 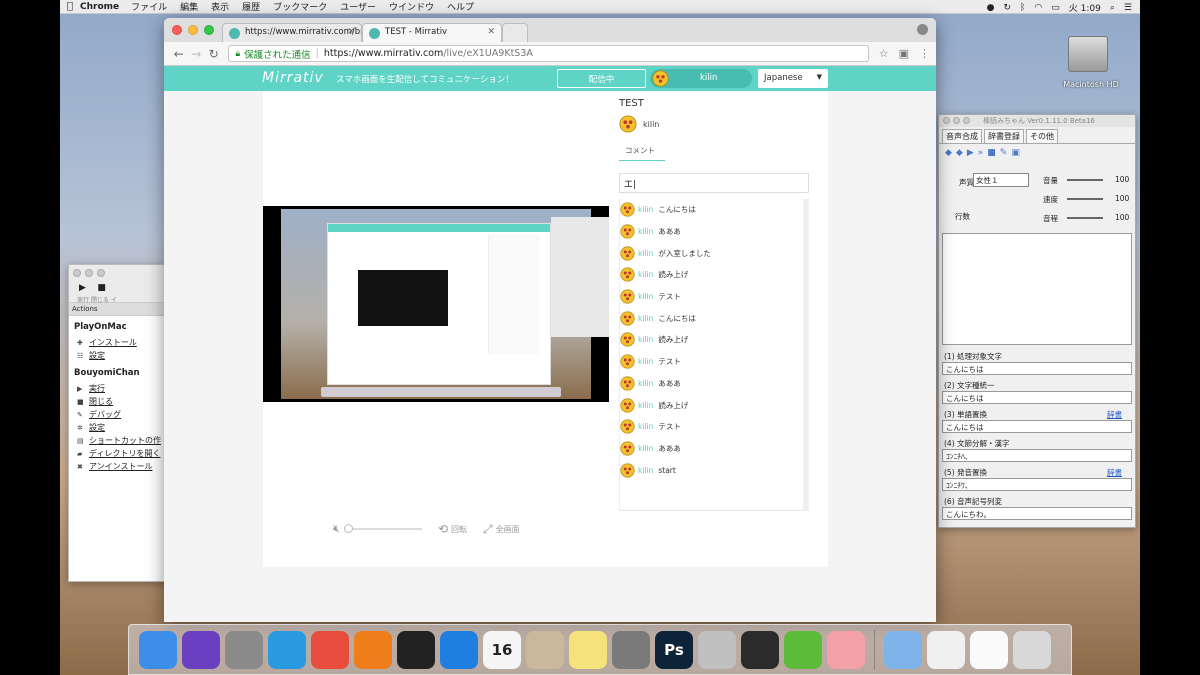 I want to click on action-settings: ☷ 設定, so click(x=120, y=355).